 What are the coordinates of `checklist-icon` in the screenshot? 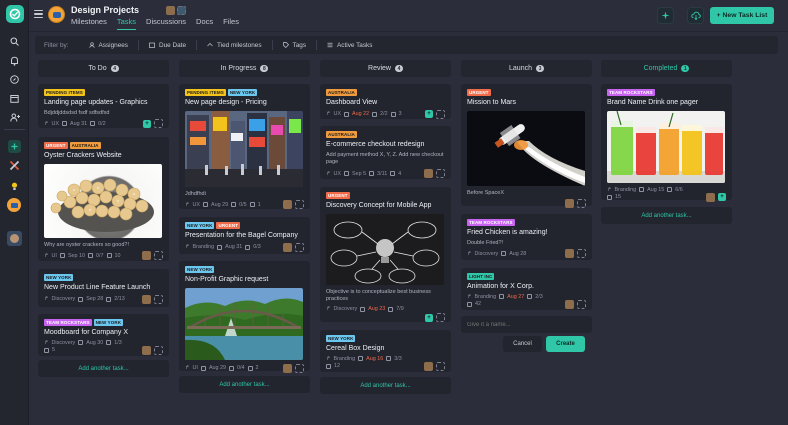 It's located at (109, 343).